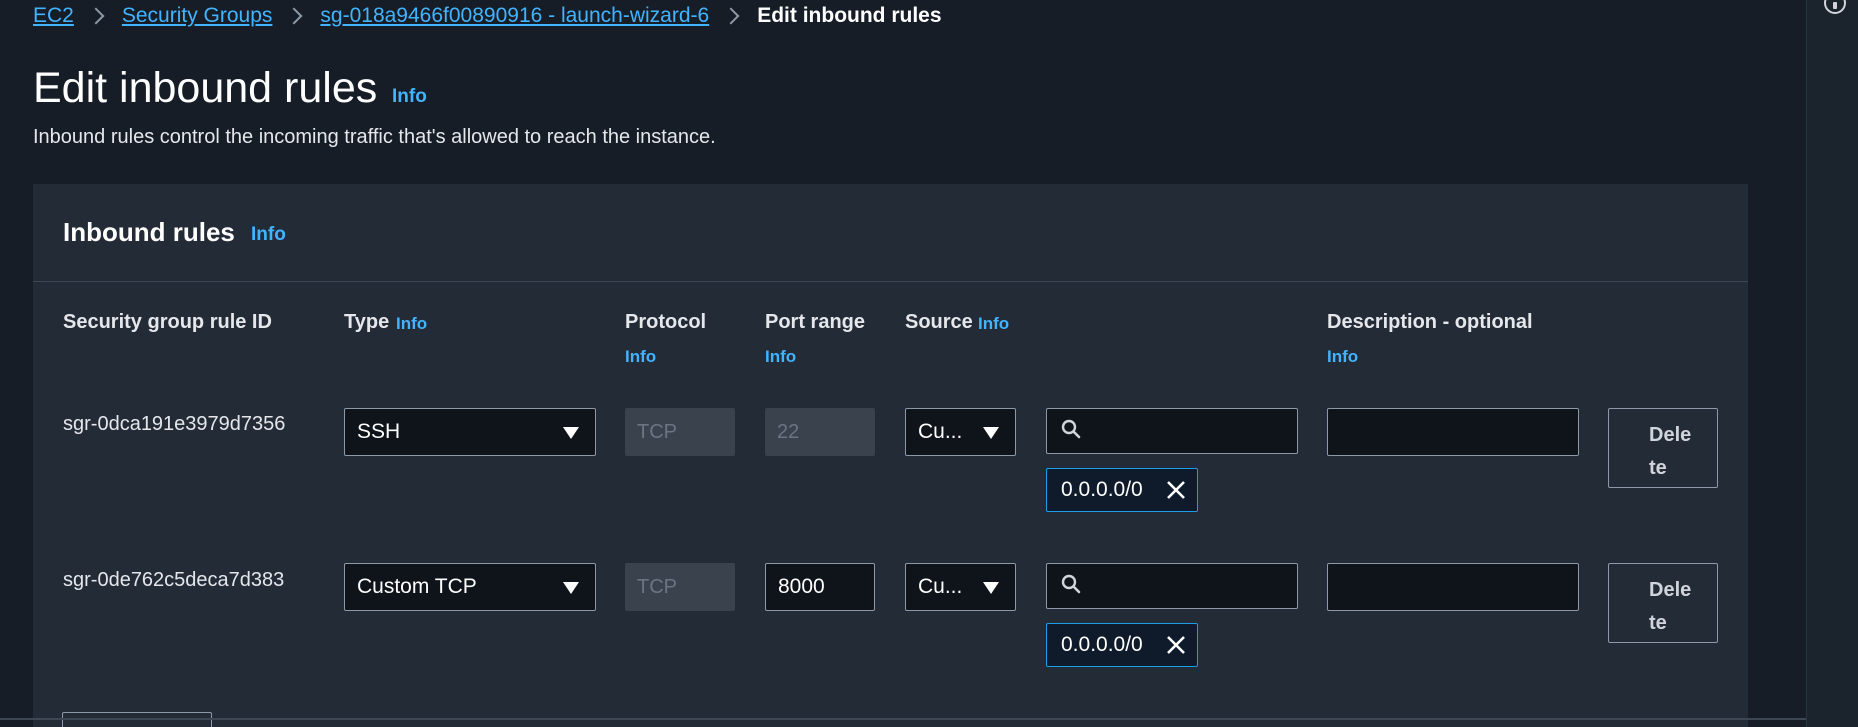  Describe the element at coordinates (939, 322) in the screenshot. I see `column-source: Source` at that location.